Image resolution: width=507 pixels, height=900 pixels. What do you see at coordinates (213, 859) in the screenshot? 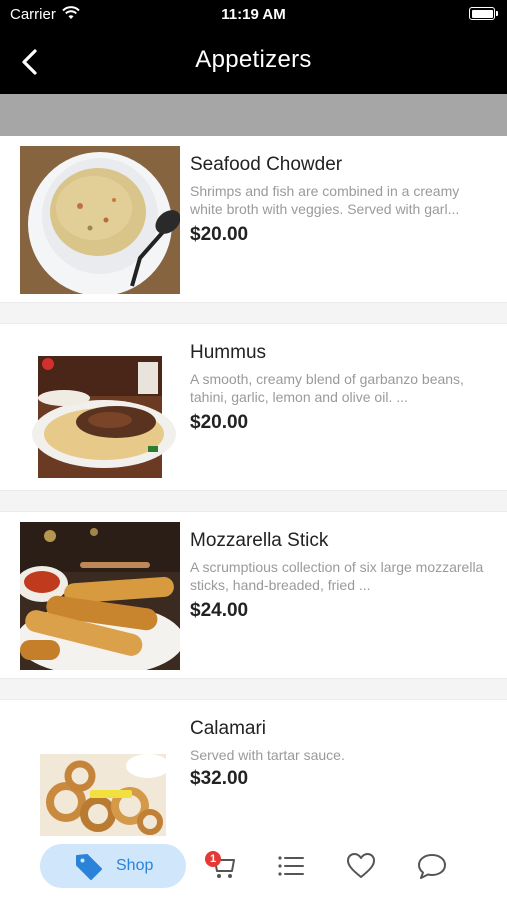
I see `cart-badge: 1` at bounding box center [213, 859].